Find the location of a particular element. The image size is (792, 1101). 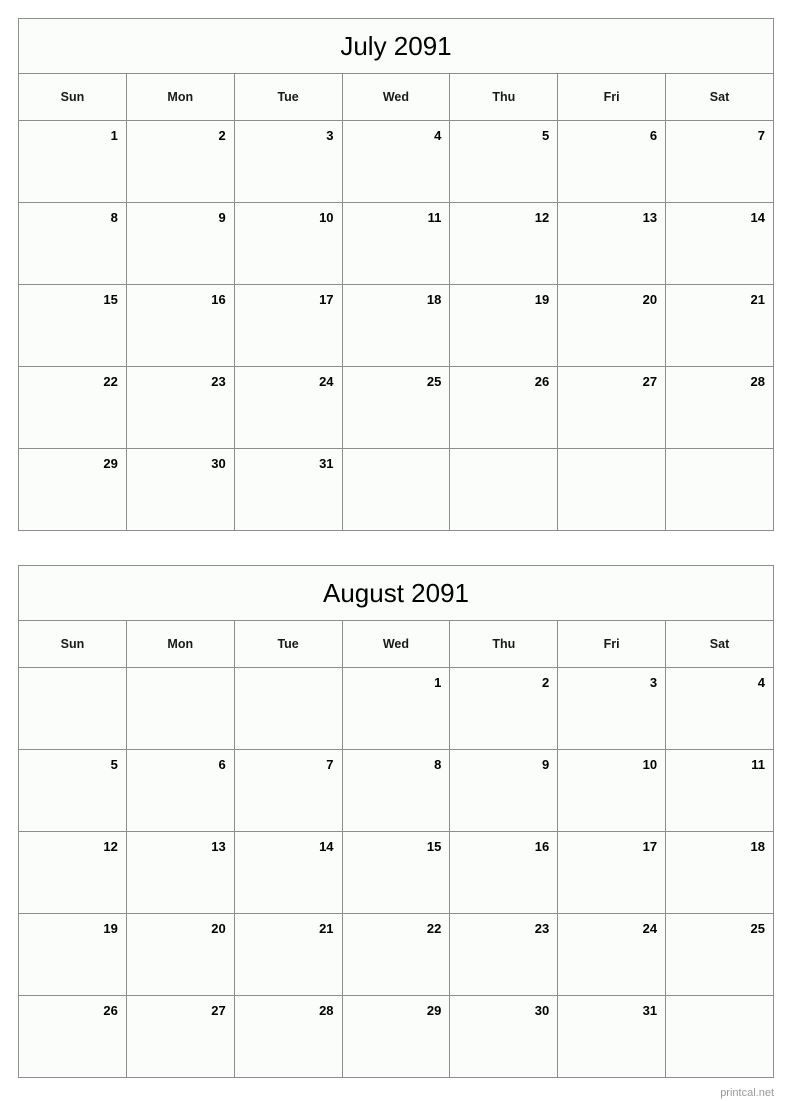

day-number: 19 is located at coordinates (542, 299).